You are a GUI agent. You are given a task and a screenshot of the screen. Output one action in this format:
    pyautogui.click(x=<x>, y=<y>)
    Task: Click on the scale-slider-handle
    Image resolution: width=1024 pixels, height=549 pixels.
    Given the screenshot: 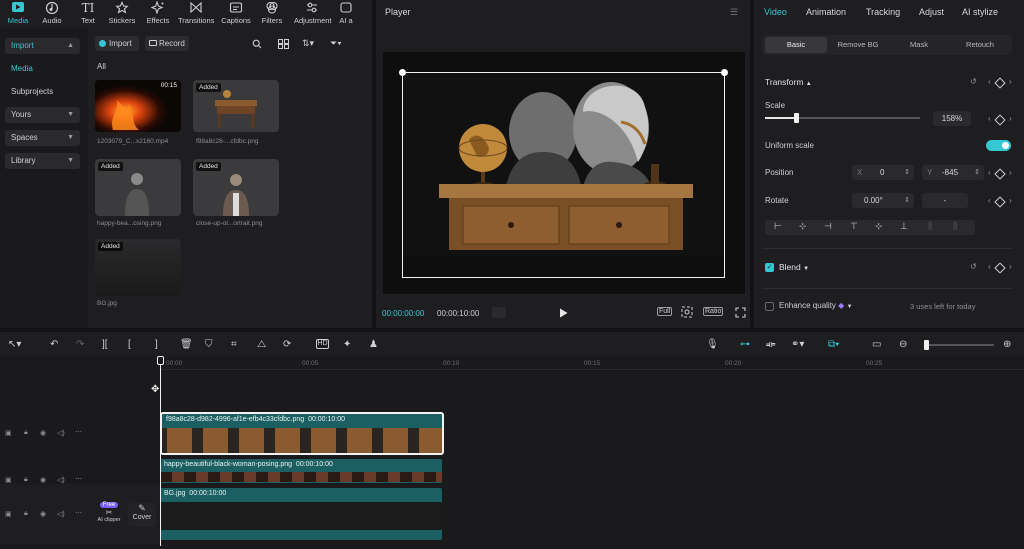 What is the action you would take?
    pyautogui.click(x=796, y=118)
    